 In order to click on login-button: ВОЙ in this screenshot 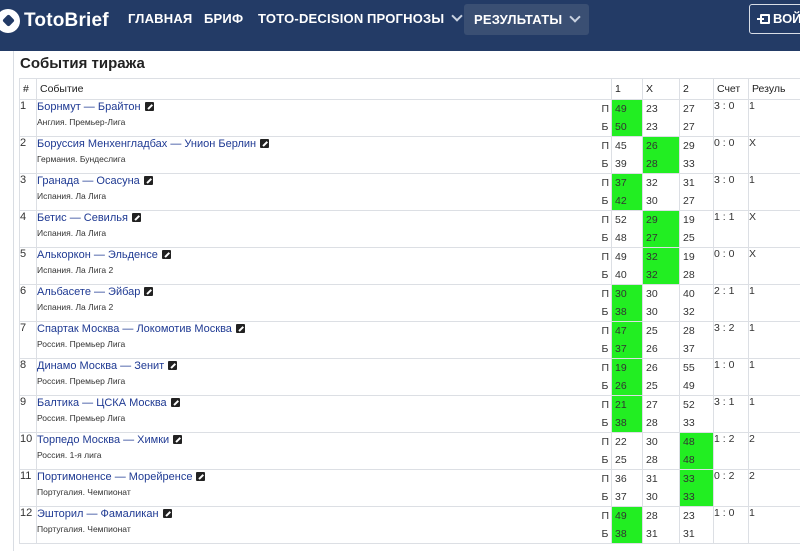, I will do `click(774, 19)`.